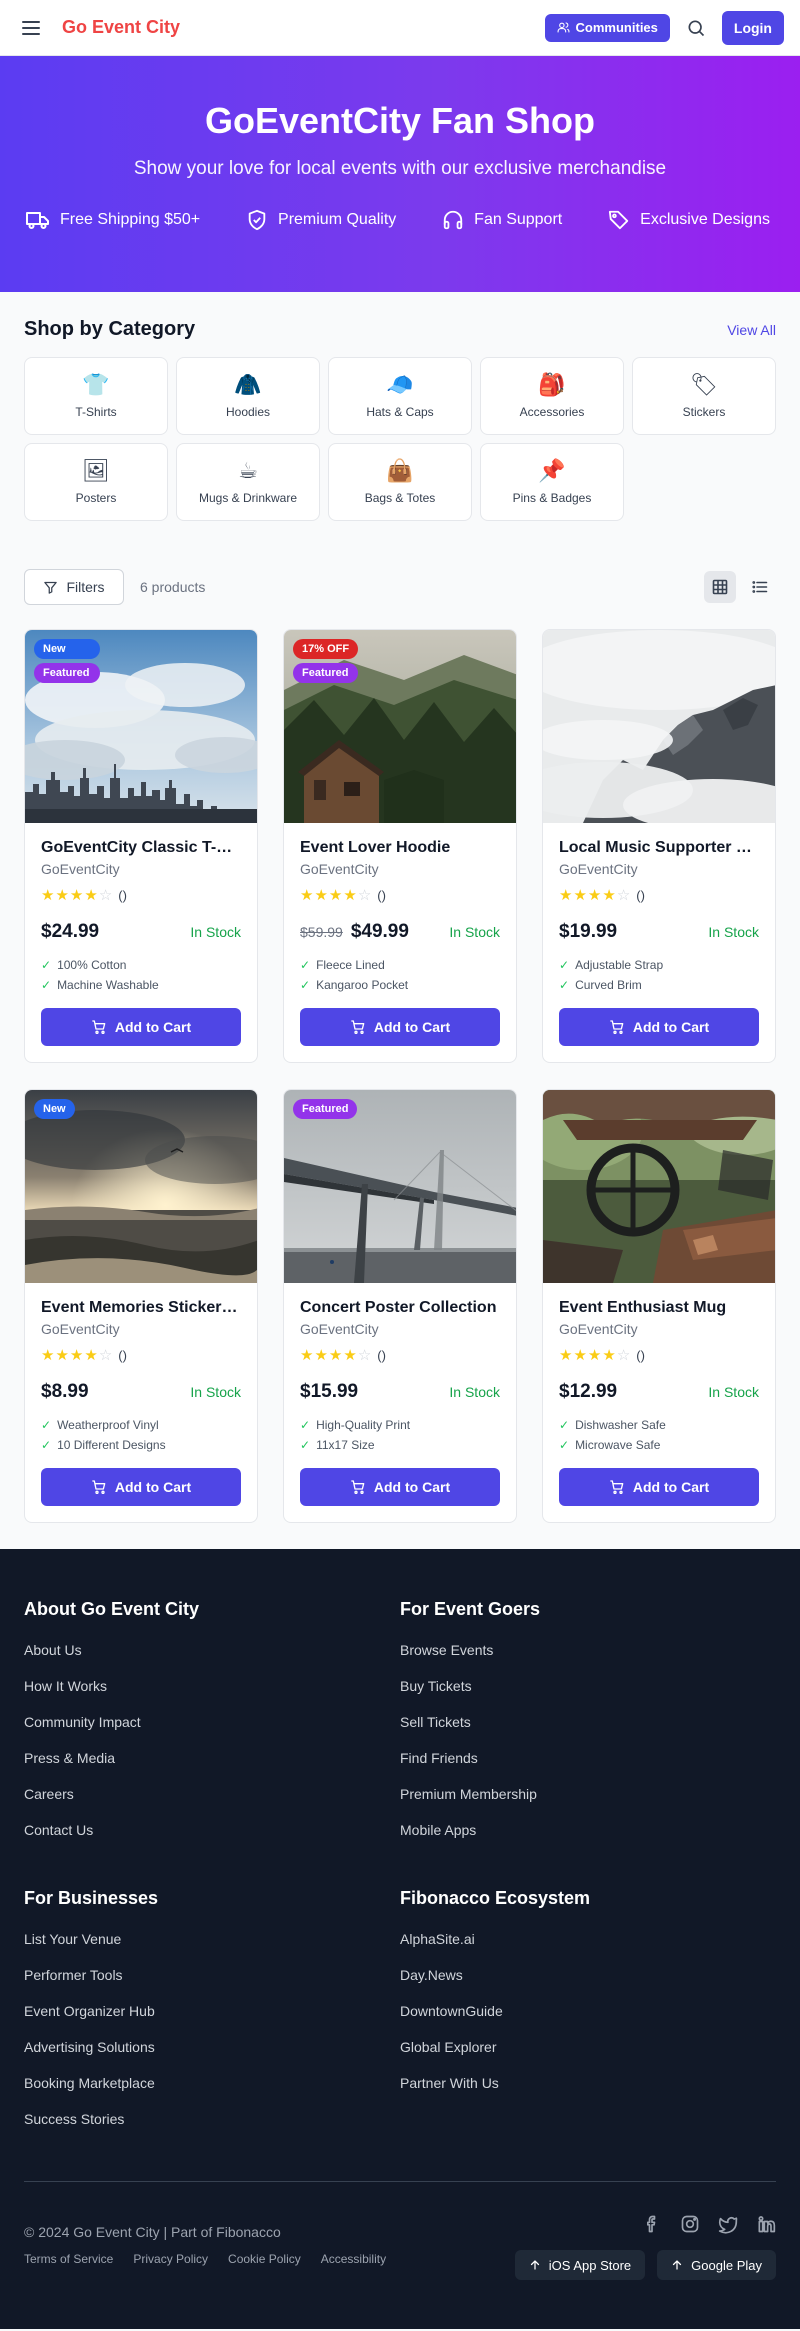 This screenshot has width=800, height=2331. I want to click on product-image: Featured, so click(400, 1186).